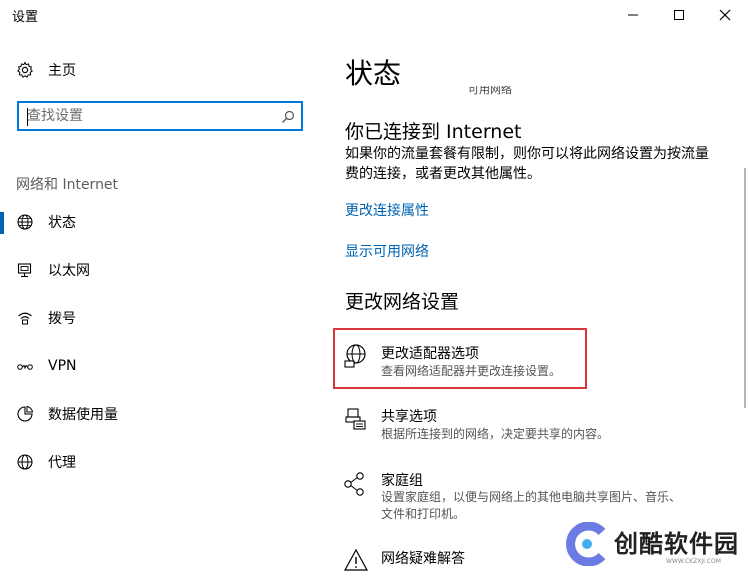 The width and height of the screenshot is (748, 576). What do you see at coordinates (745, 288) in the screenshot?
I see `scrollbar` at bounding box center [745, 288].